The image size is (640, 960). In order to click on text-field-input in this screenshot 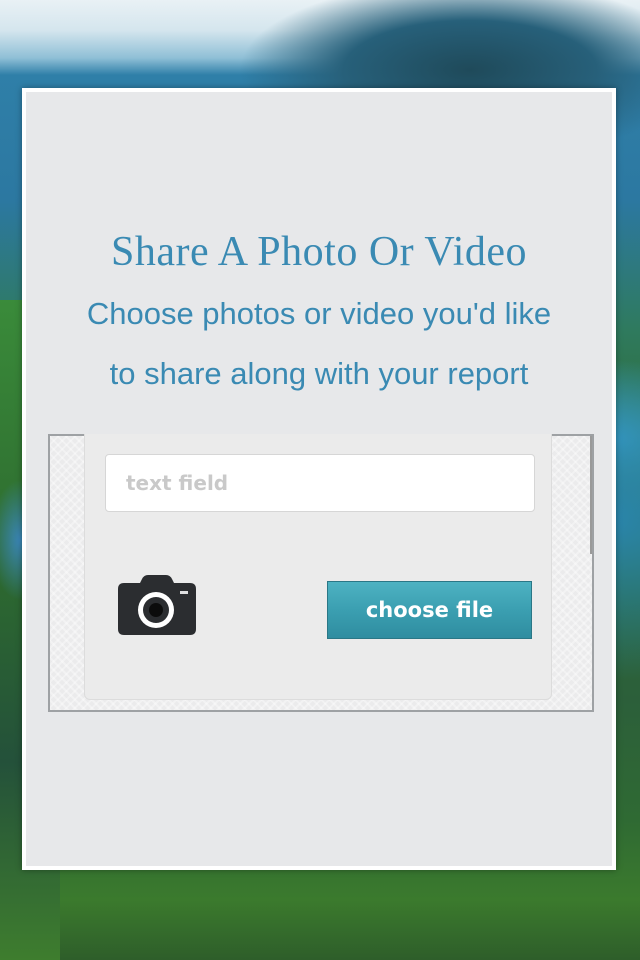, I will do `click(320, 483)`.